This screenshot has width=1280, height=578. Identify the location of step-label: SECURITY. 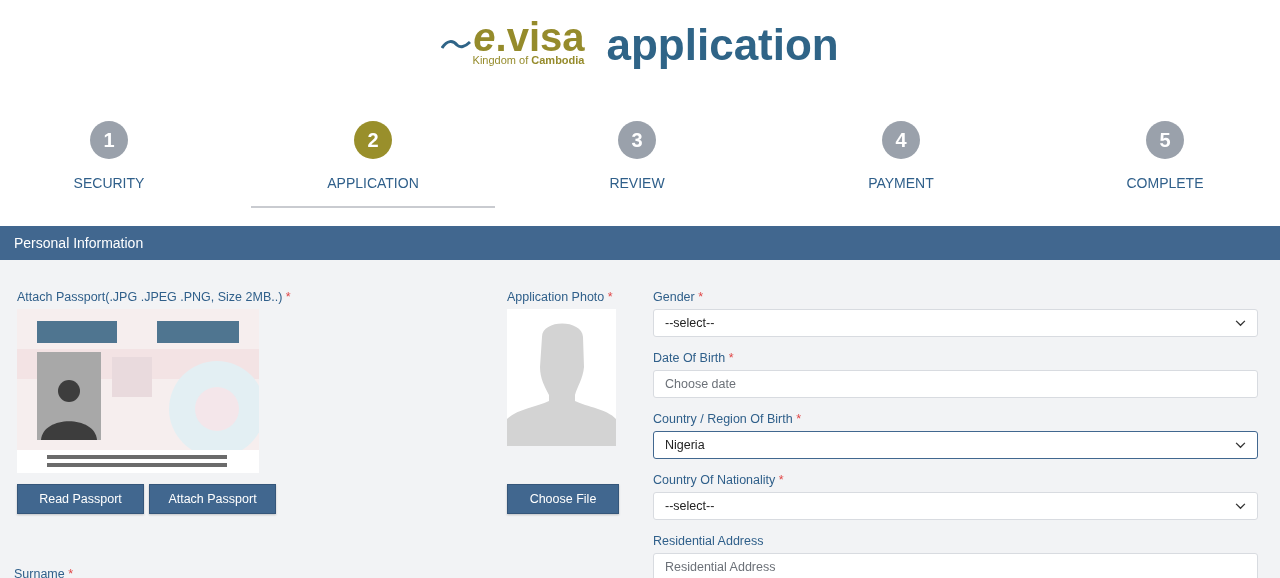
(109, 183).